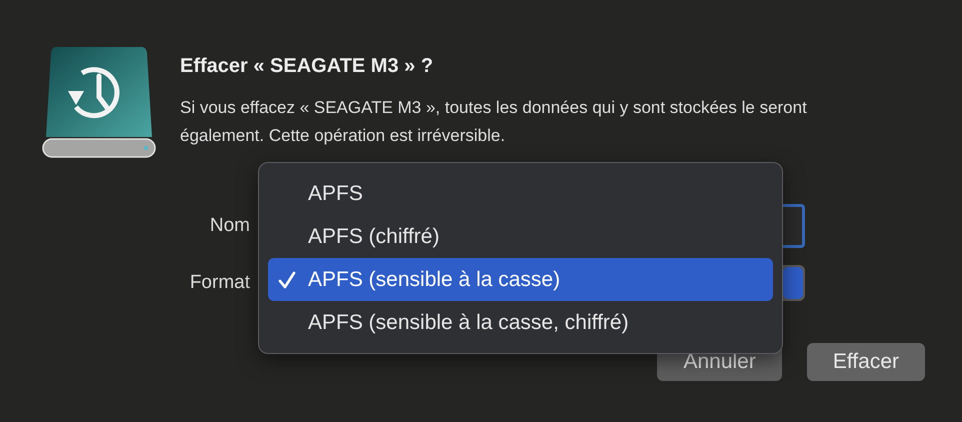 This screenshot has height=422, width=962. What do you see at coordinates (229, 226) in the screenshot?
I see `field-label: Nom` at bounding box center [229, 226].